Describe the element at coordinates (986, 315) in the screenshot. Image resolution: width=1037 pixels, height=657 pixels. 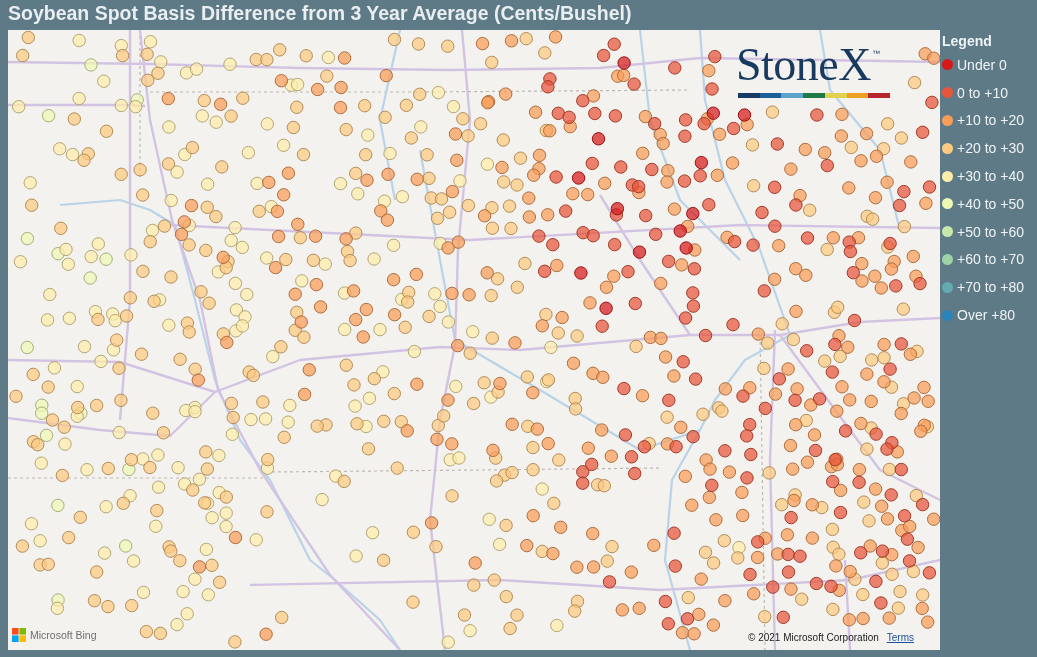
I see `legend-label: Over +80` at that location.